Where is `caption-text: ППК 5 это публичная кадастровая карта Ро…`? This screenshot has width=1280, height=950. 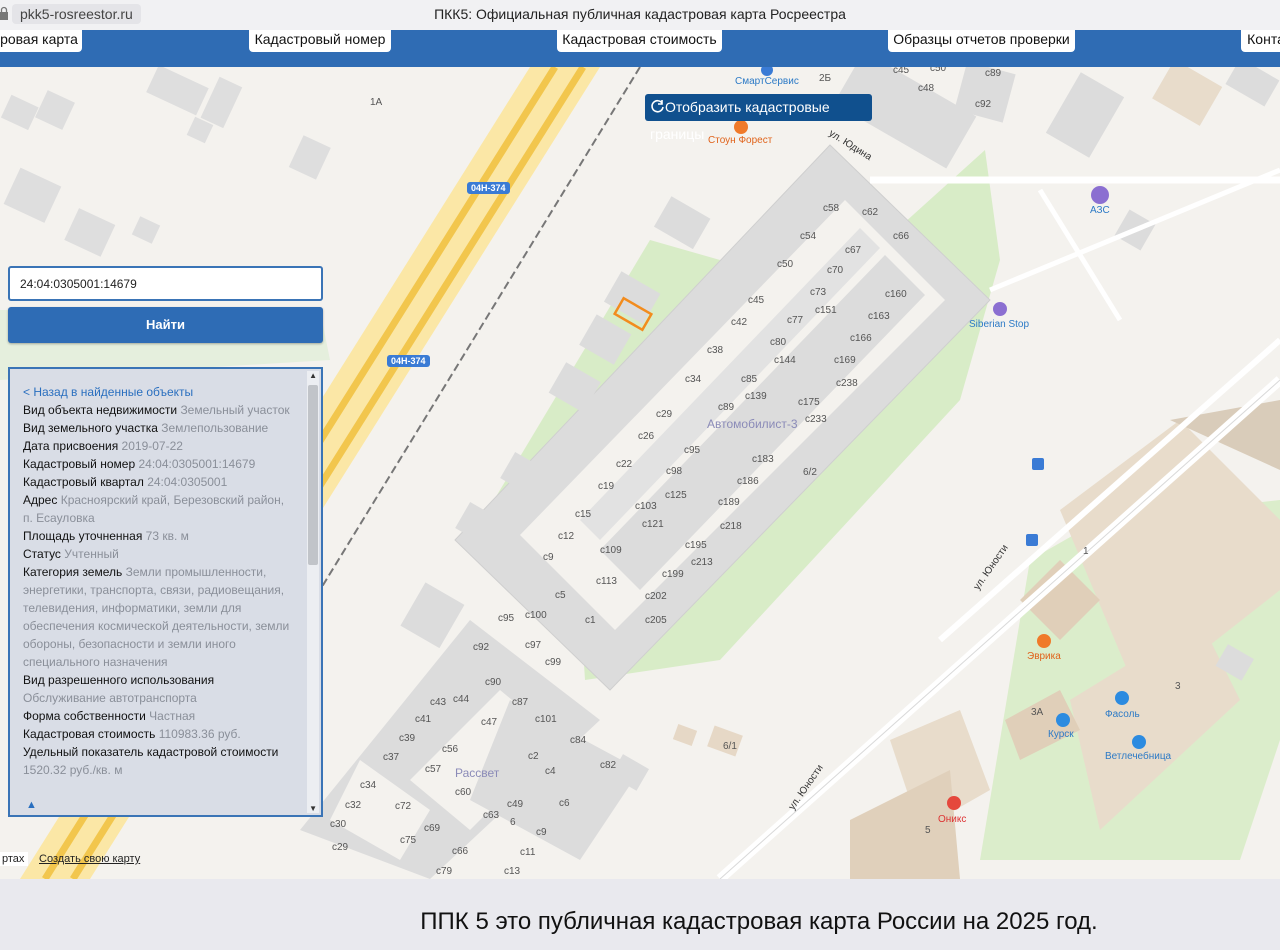 caption-text: ППК 5 это публичная кадастровая карта Ро… is located at coordinates (759, 921).